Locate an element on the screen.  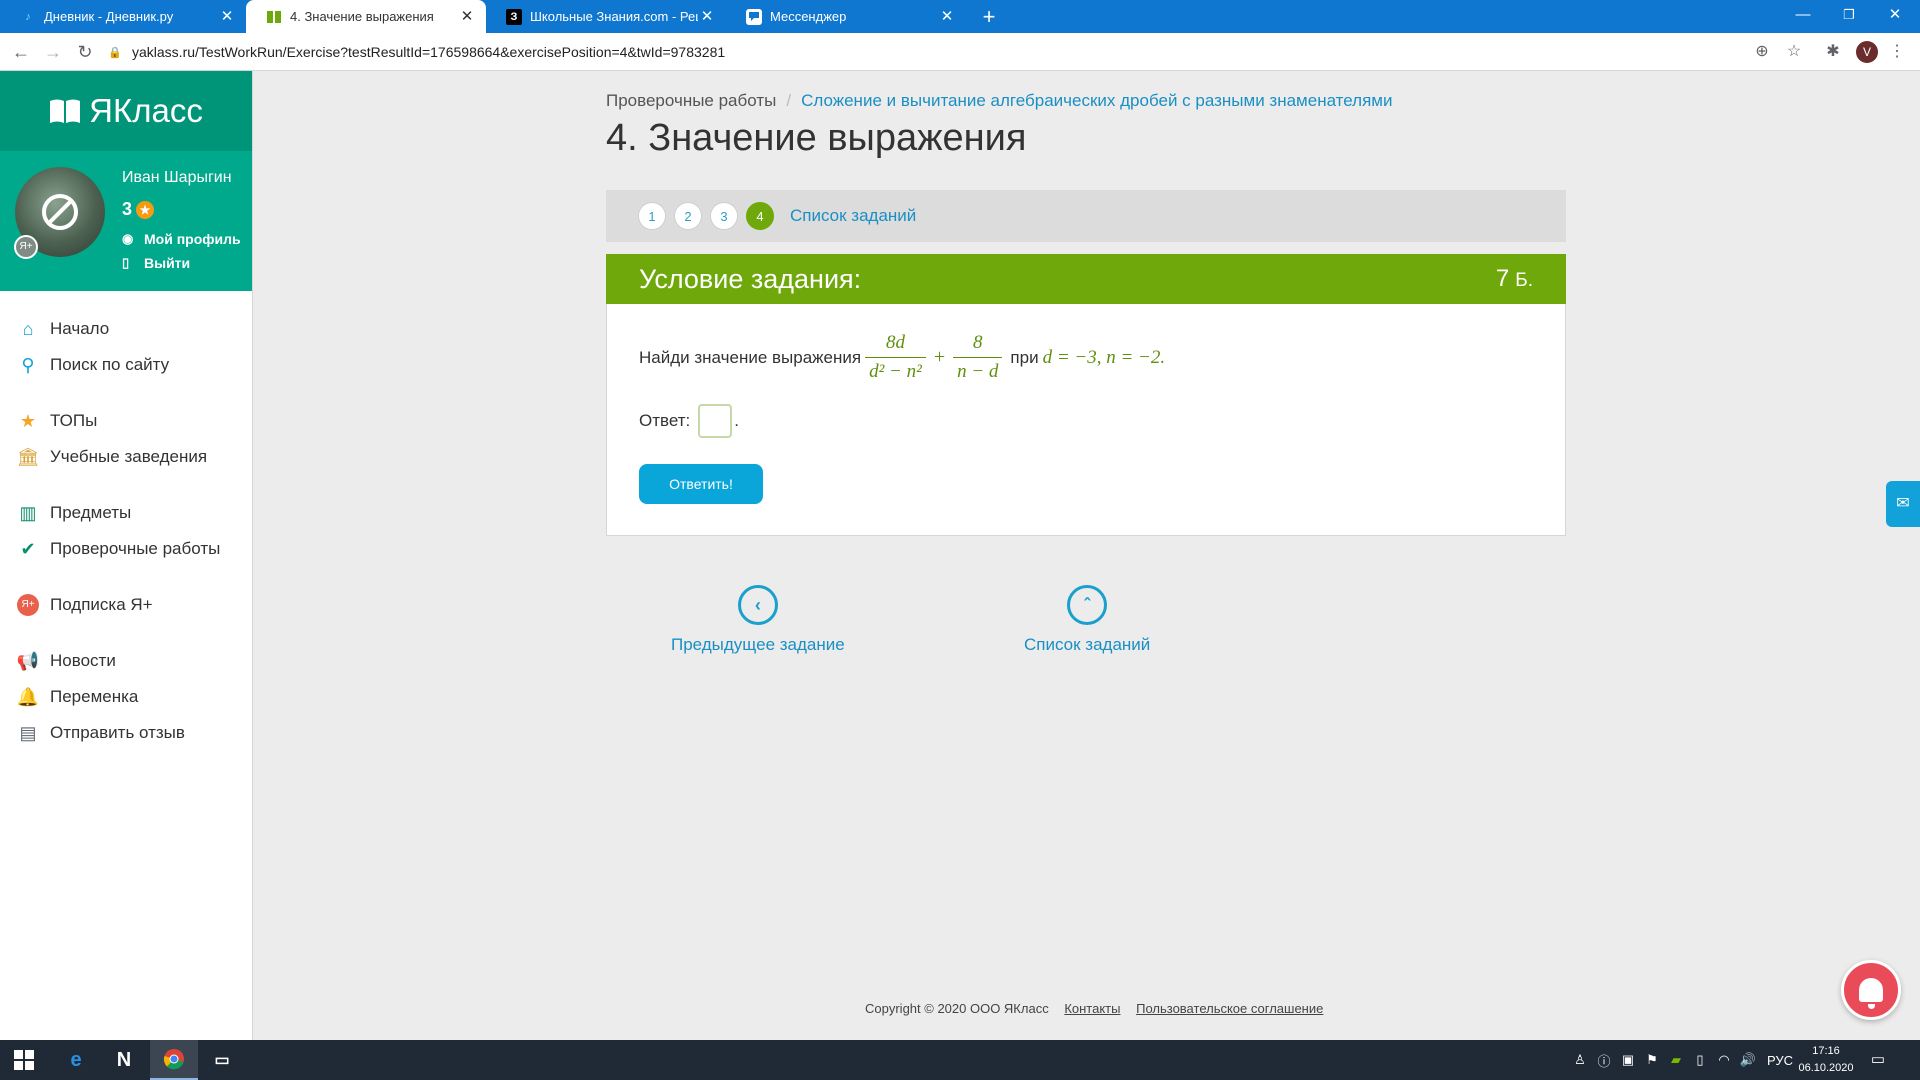
fraction-1: 8d d² − n² is located at coordinates (895, 357).